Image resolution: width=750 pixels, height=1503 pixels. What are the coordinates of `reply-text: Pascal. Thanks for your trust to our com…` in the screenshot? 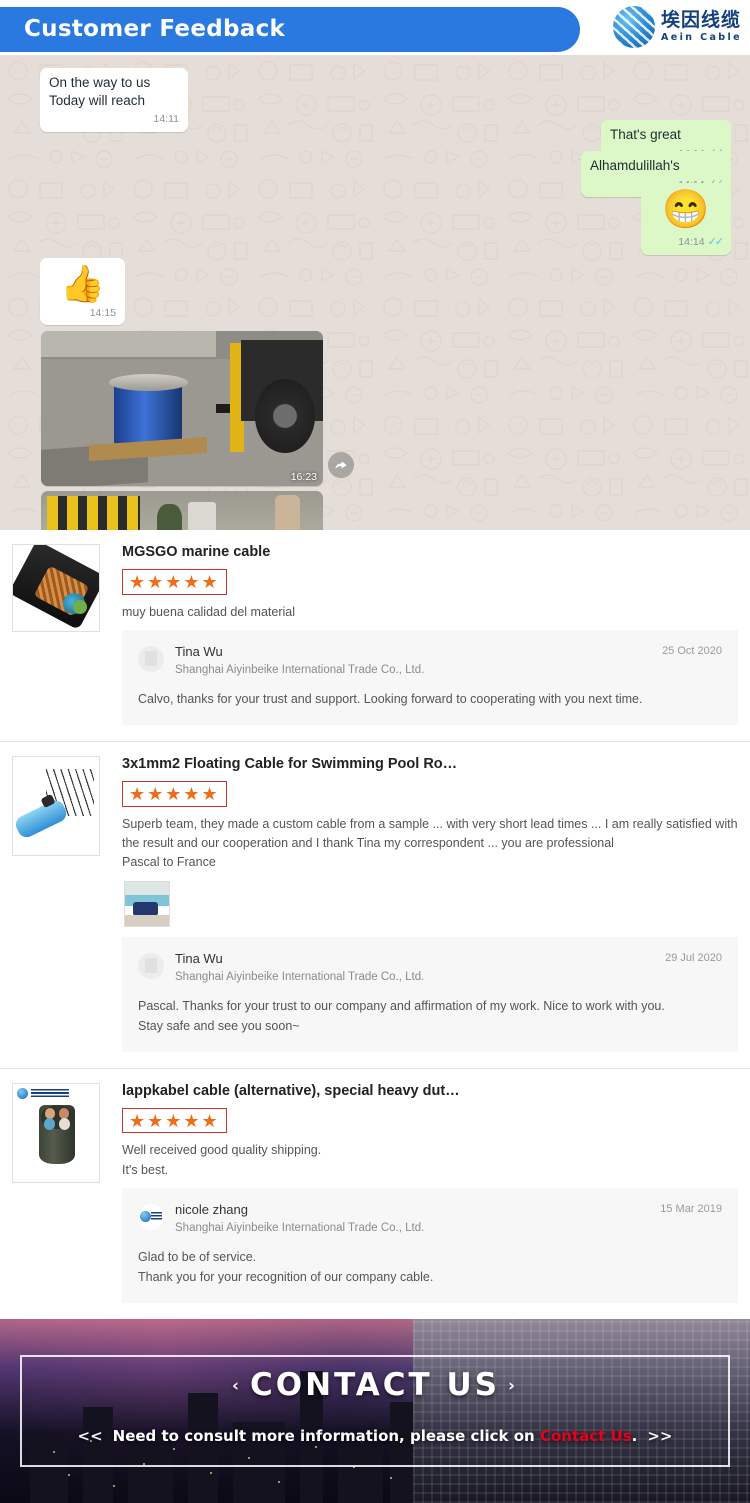 It's located at (430, 1016).